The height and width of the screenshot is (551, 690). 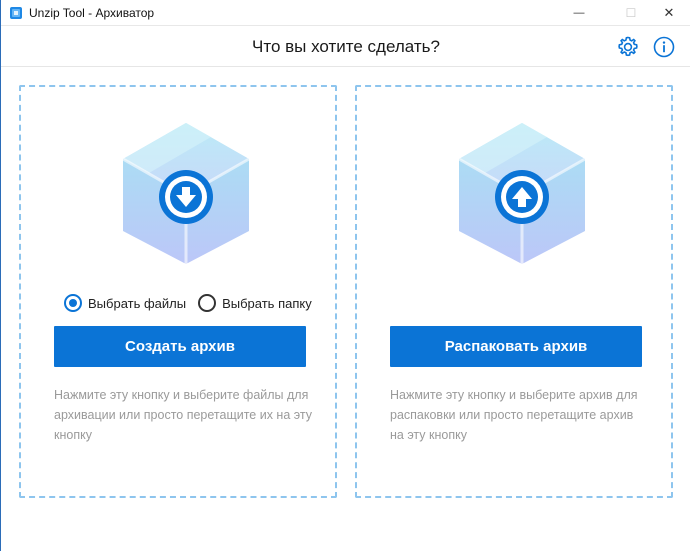 What do you see at coordinates (194, 303) in the screenshot?
I see `source-radio-group: Выбрать файлы Выбрать папку` at bounding box center [194, 303].